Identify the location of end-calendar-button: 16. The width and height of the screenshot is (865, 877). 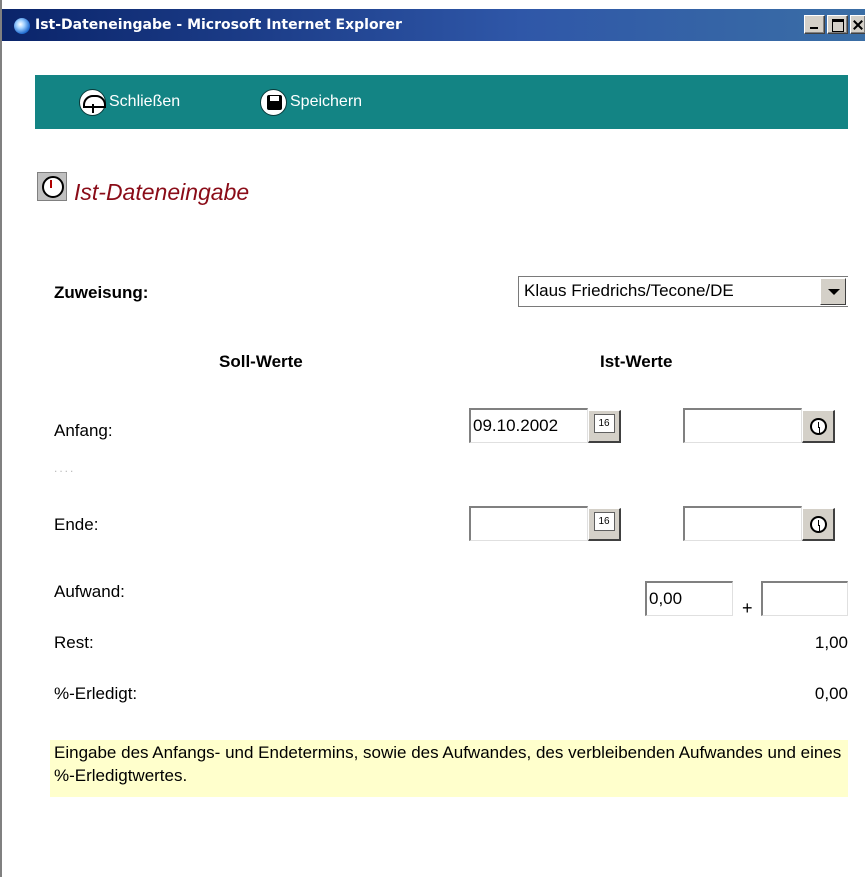
(604, 524).